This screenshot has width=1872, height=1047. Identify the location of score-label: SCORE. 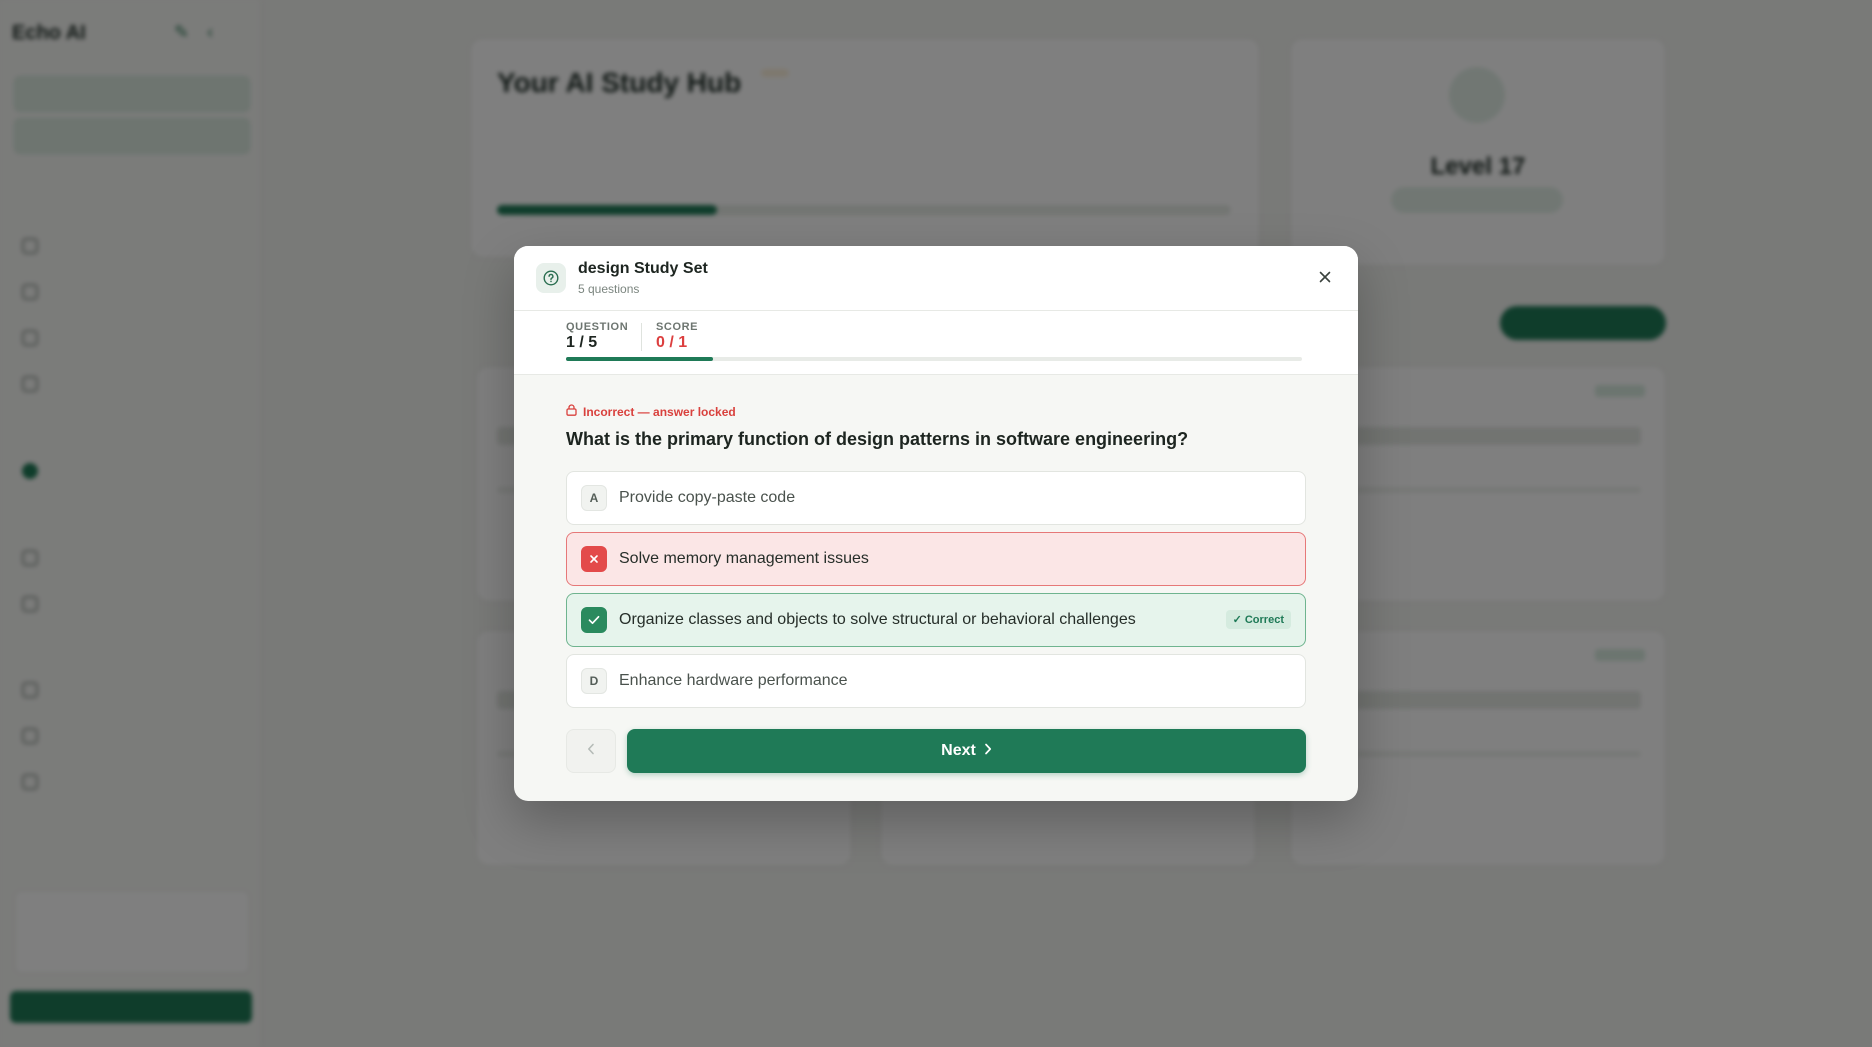
(677, 327).